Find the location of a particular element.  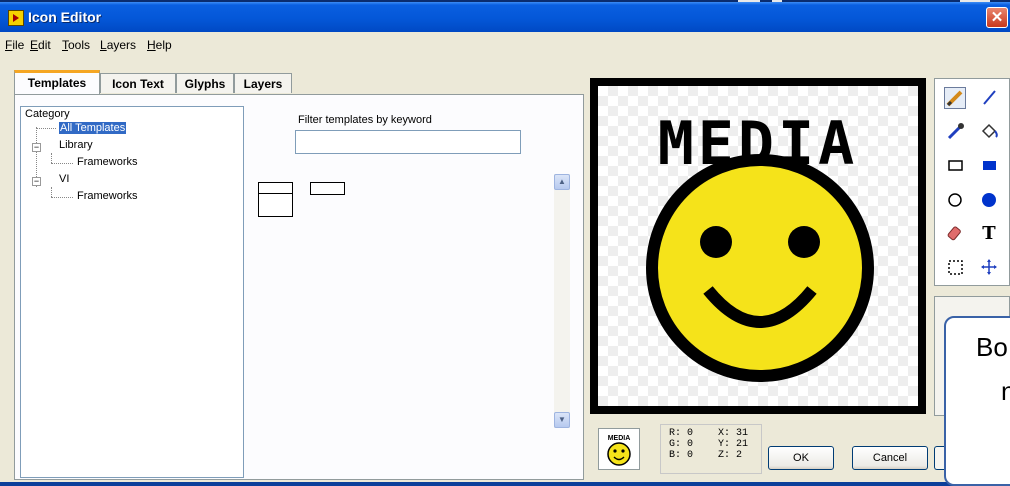

tab-glyphs: Glyphs is located at coordinates (205, 83).